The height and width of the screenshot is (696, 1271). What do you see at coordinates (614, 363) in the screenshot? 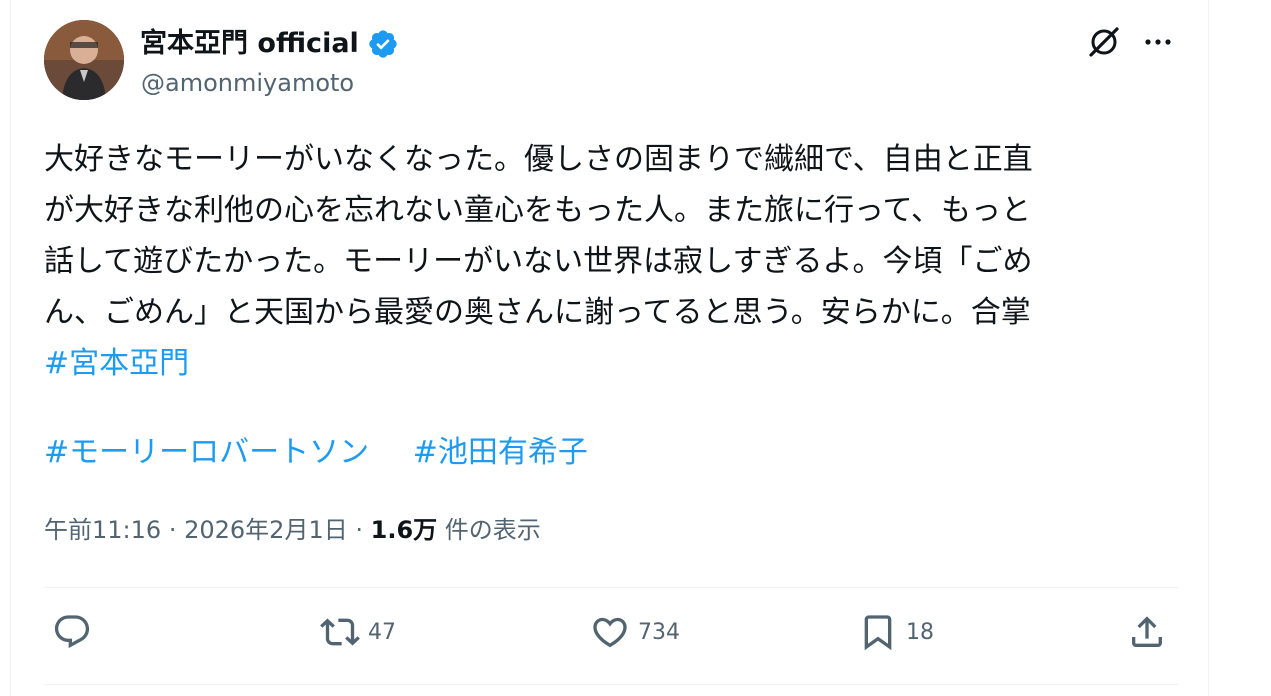
I see `hashtag-link: #宮本亞門` at bounding box center [614, 363].